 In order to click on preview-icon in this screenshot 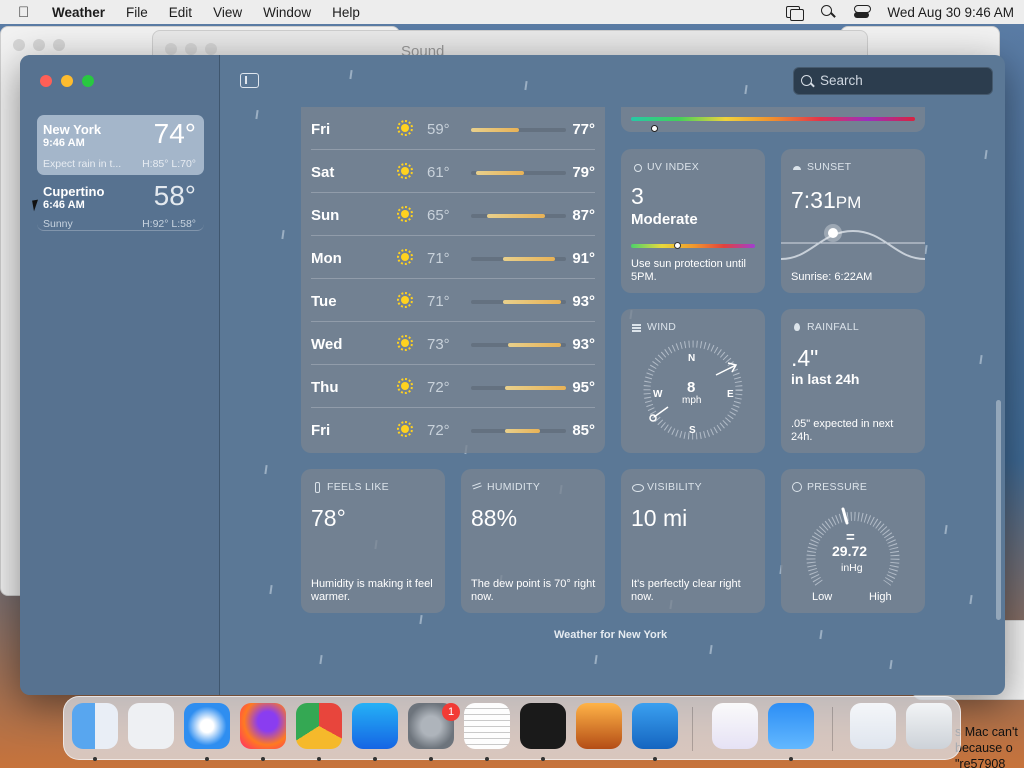, I will do `click(873, 726)`.